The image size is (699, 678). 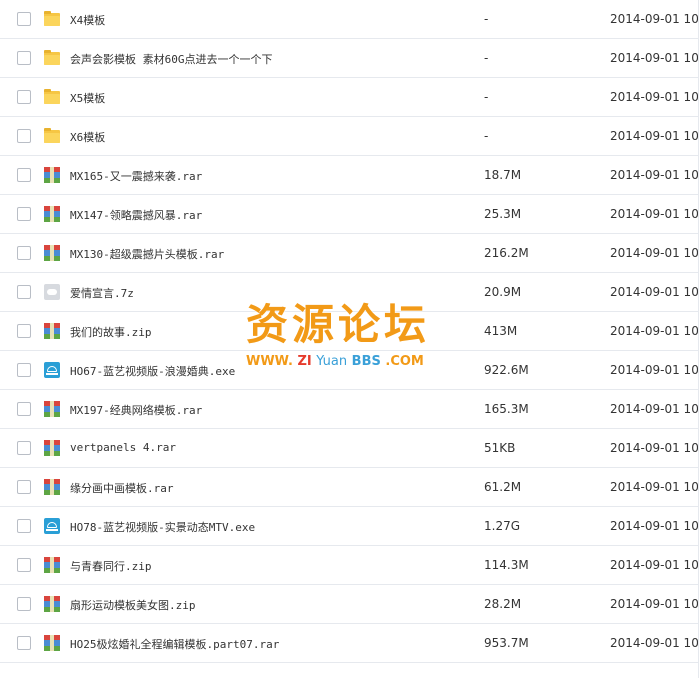 What do you see at coordinates (501, 331) in the screenshot?
I see `file-size: 413M` at bounding box center [501, 331].